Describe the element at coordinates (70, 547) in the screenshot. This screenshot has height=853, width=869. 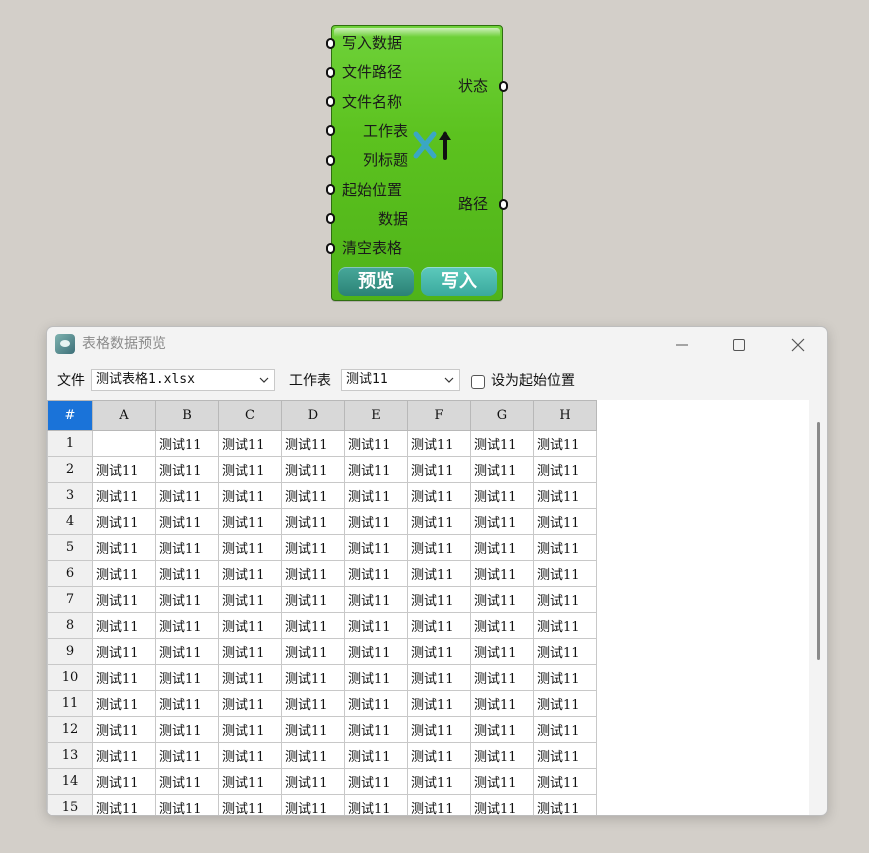
I see `row-header: 5` at that location.